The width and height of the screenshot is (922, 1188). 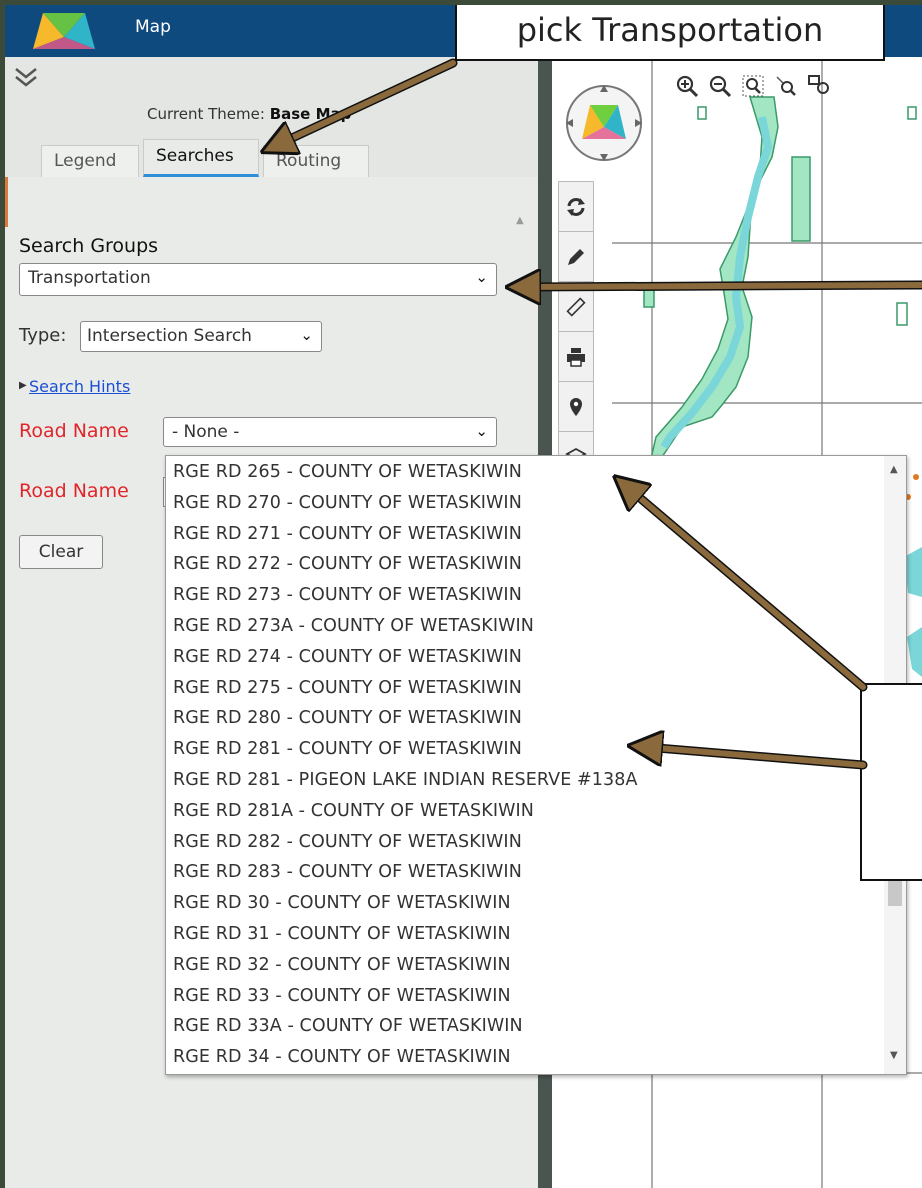 I want to click on search-groups-label: Search Groups, so click(x=89, y=246).